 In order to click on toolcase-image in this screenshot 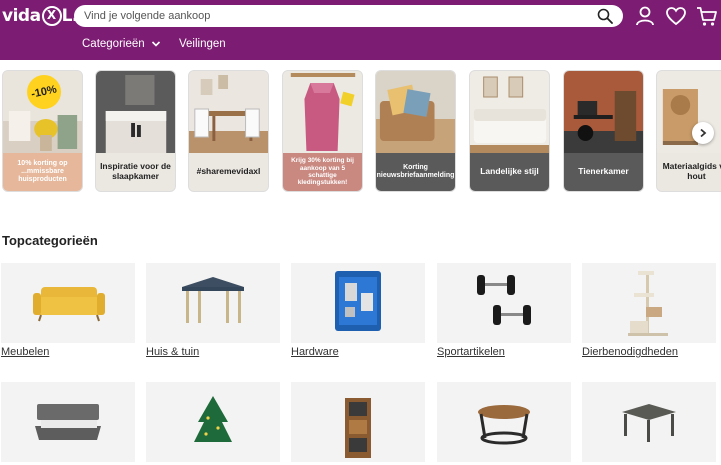, I will do `click(358, 301)`.